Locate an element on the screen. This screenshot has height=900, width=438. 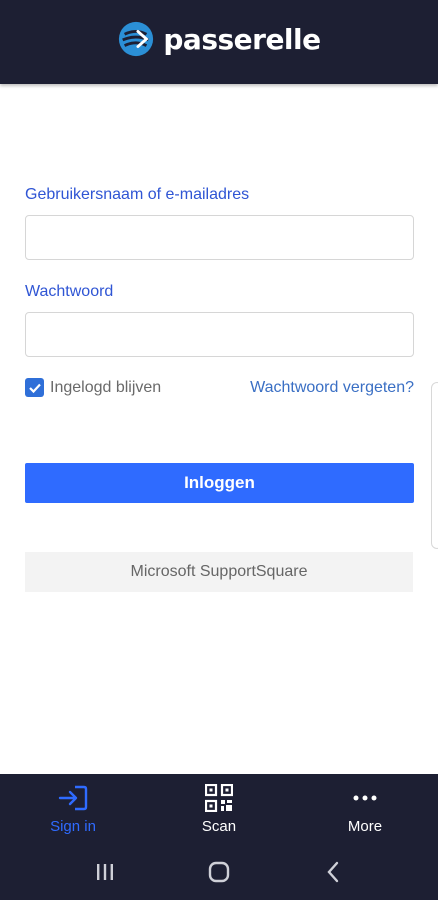
system-nav-bar is located at coordinates (219, 872).